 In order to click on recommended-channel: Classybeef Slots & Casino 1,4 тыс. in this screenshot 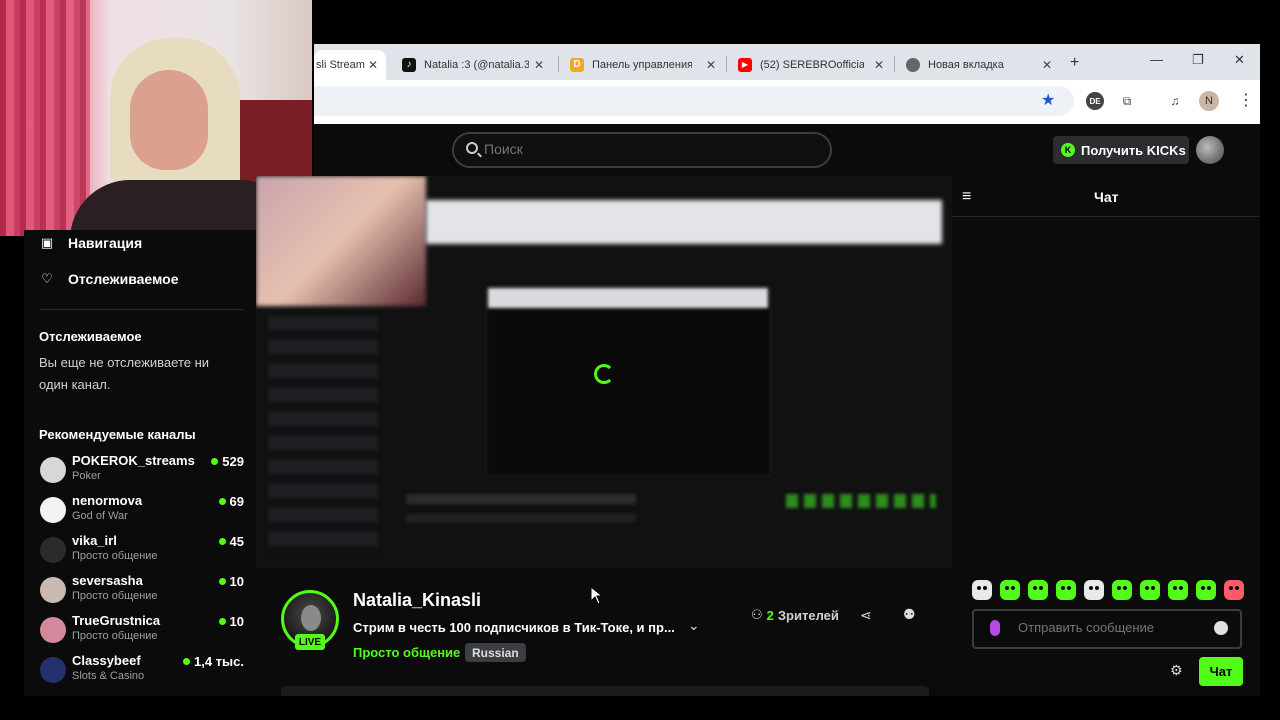, I will do `click(142, 671)`.